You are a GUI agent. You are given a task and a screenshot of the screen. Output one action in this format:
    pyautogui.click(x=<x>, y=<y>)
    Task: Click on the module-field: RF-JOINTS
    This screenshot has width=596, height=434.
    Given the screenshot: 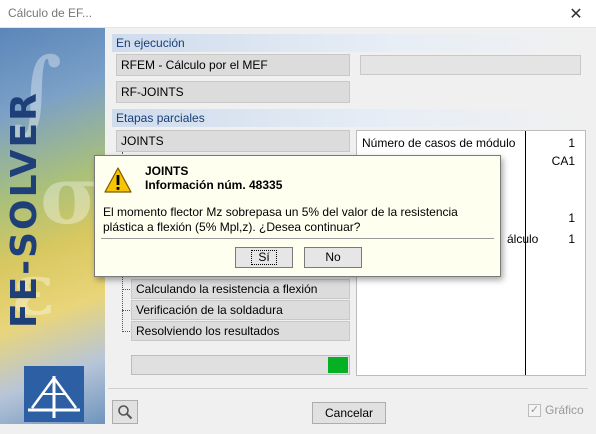 What is the action you would take?
    pyautogui.click(x=233, y=92)
    